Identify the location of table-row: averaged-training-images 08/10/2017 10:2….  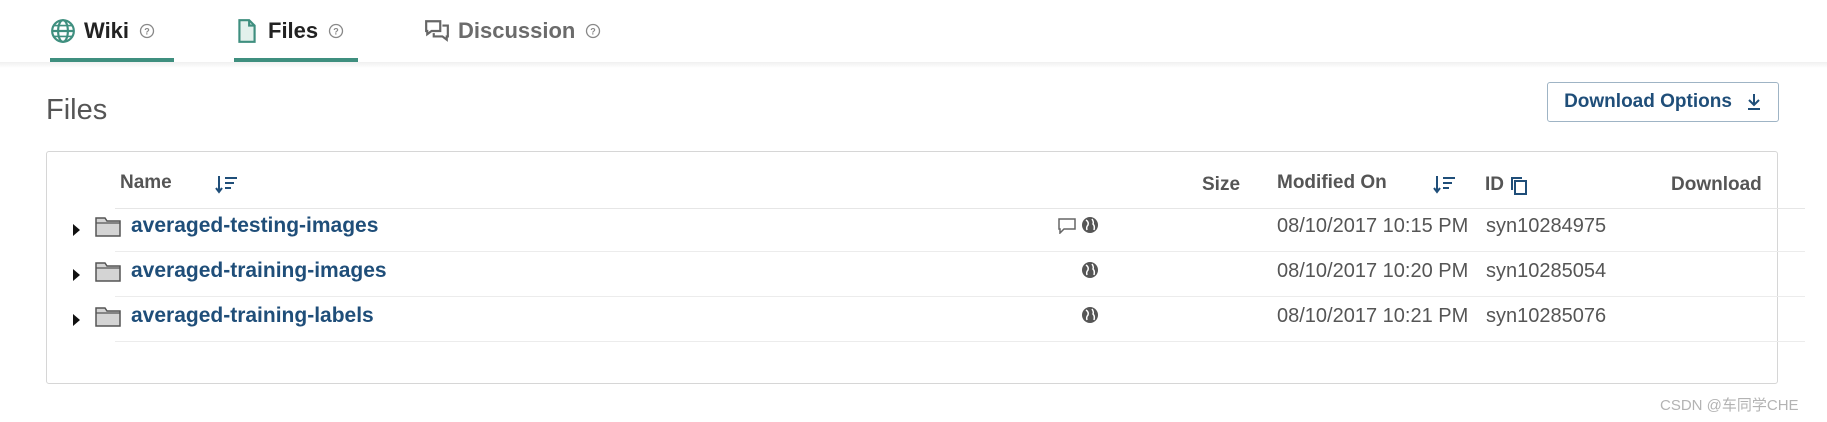
(926, 275).